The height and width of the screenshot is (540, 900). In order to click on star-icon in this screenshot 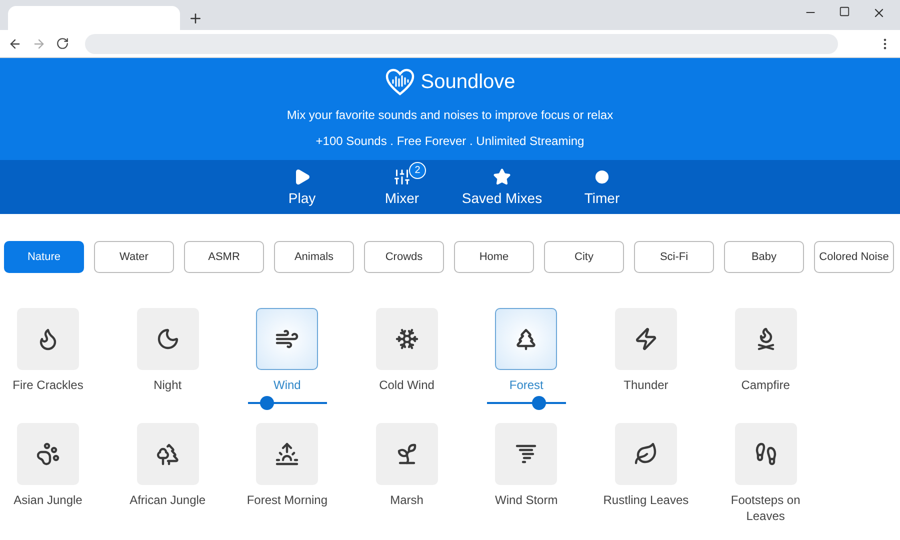, I will do `click(502, 177)`.